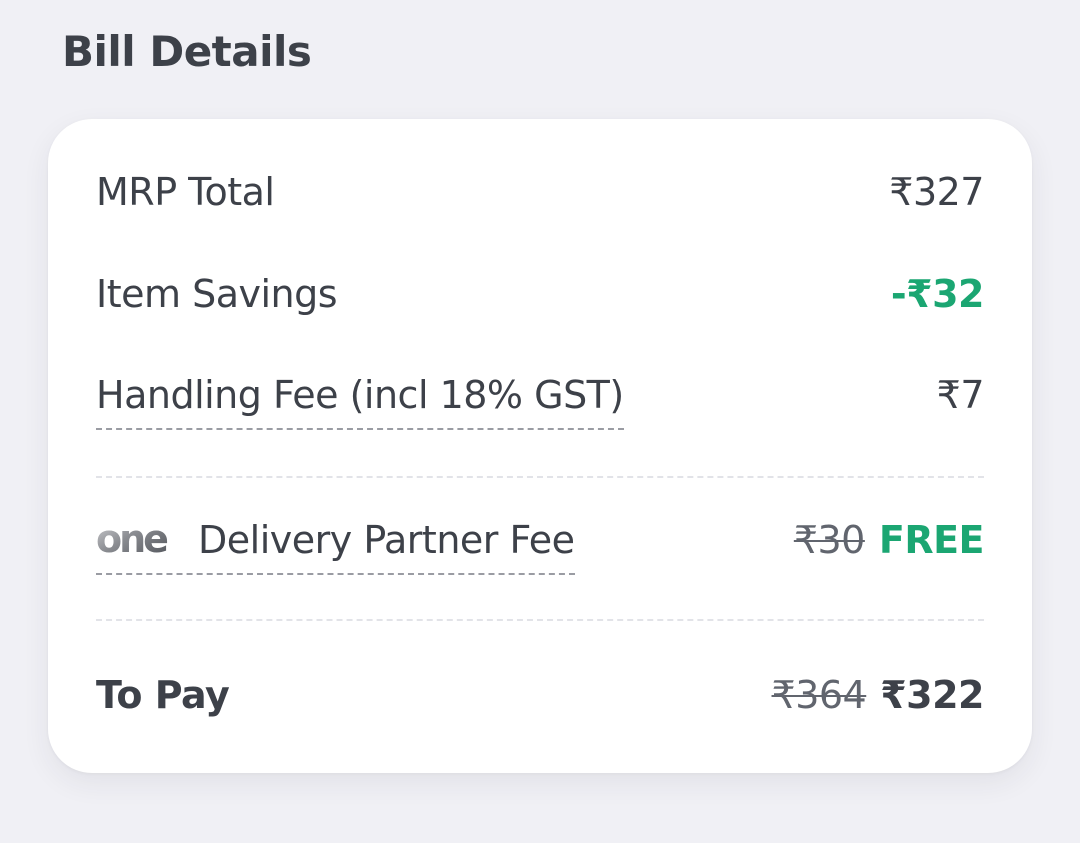 The height and width of the screenshot is (843, 1080). What do you see at coordinates (540, 695) in the screenshot?
I see `to-pay-row: To Pay ₹364 ₹322` at bounding box center [540, 695].